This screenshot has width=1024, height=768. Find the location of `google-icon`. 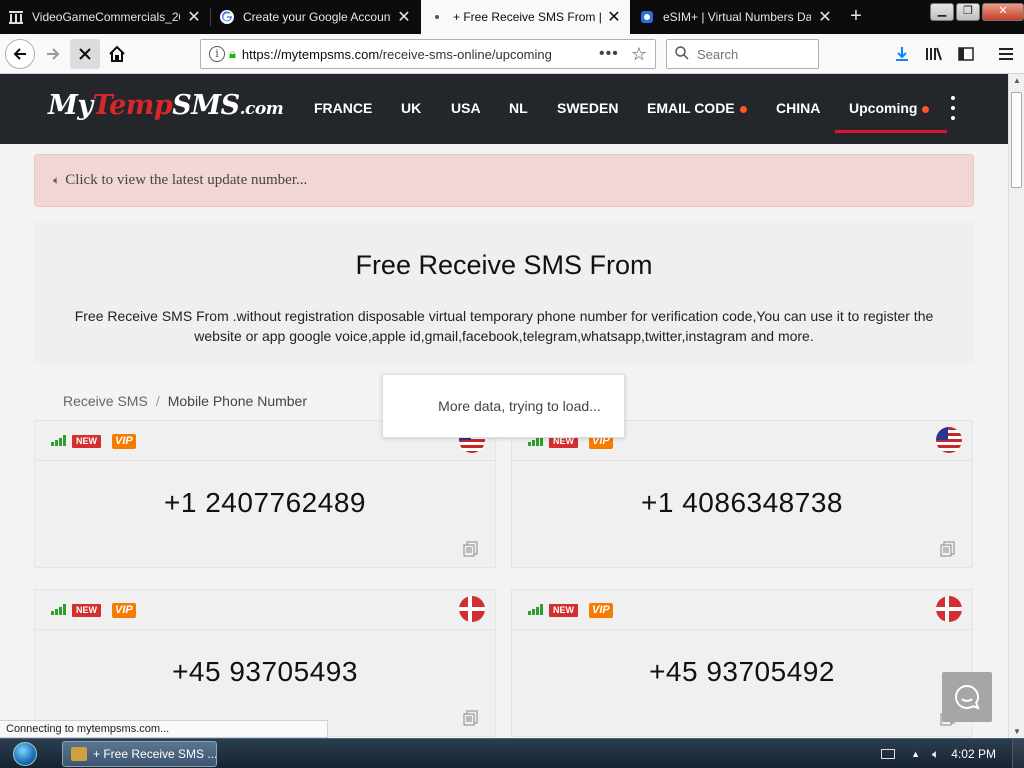

google-icon is located at coordinates (227, 17).